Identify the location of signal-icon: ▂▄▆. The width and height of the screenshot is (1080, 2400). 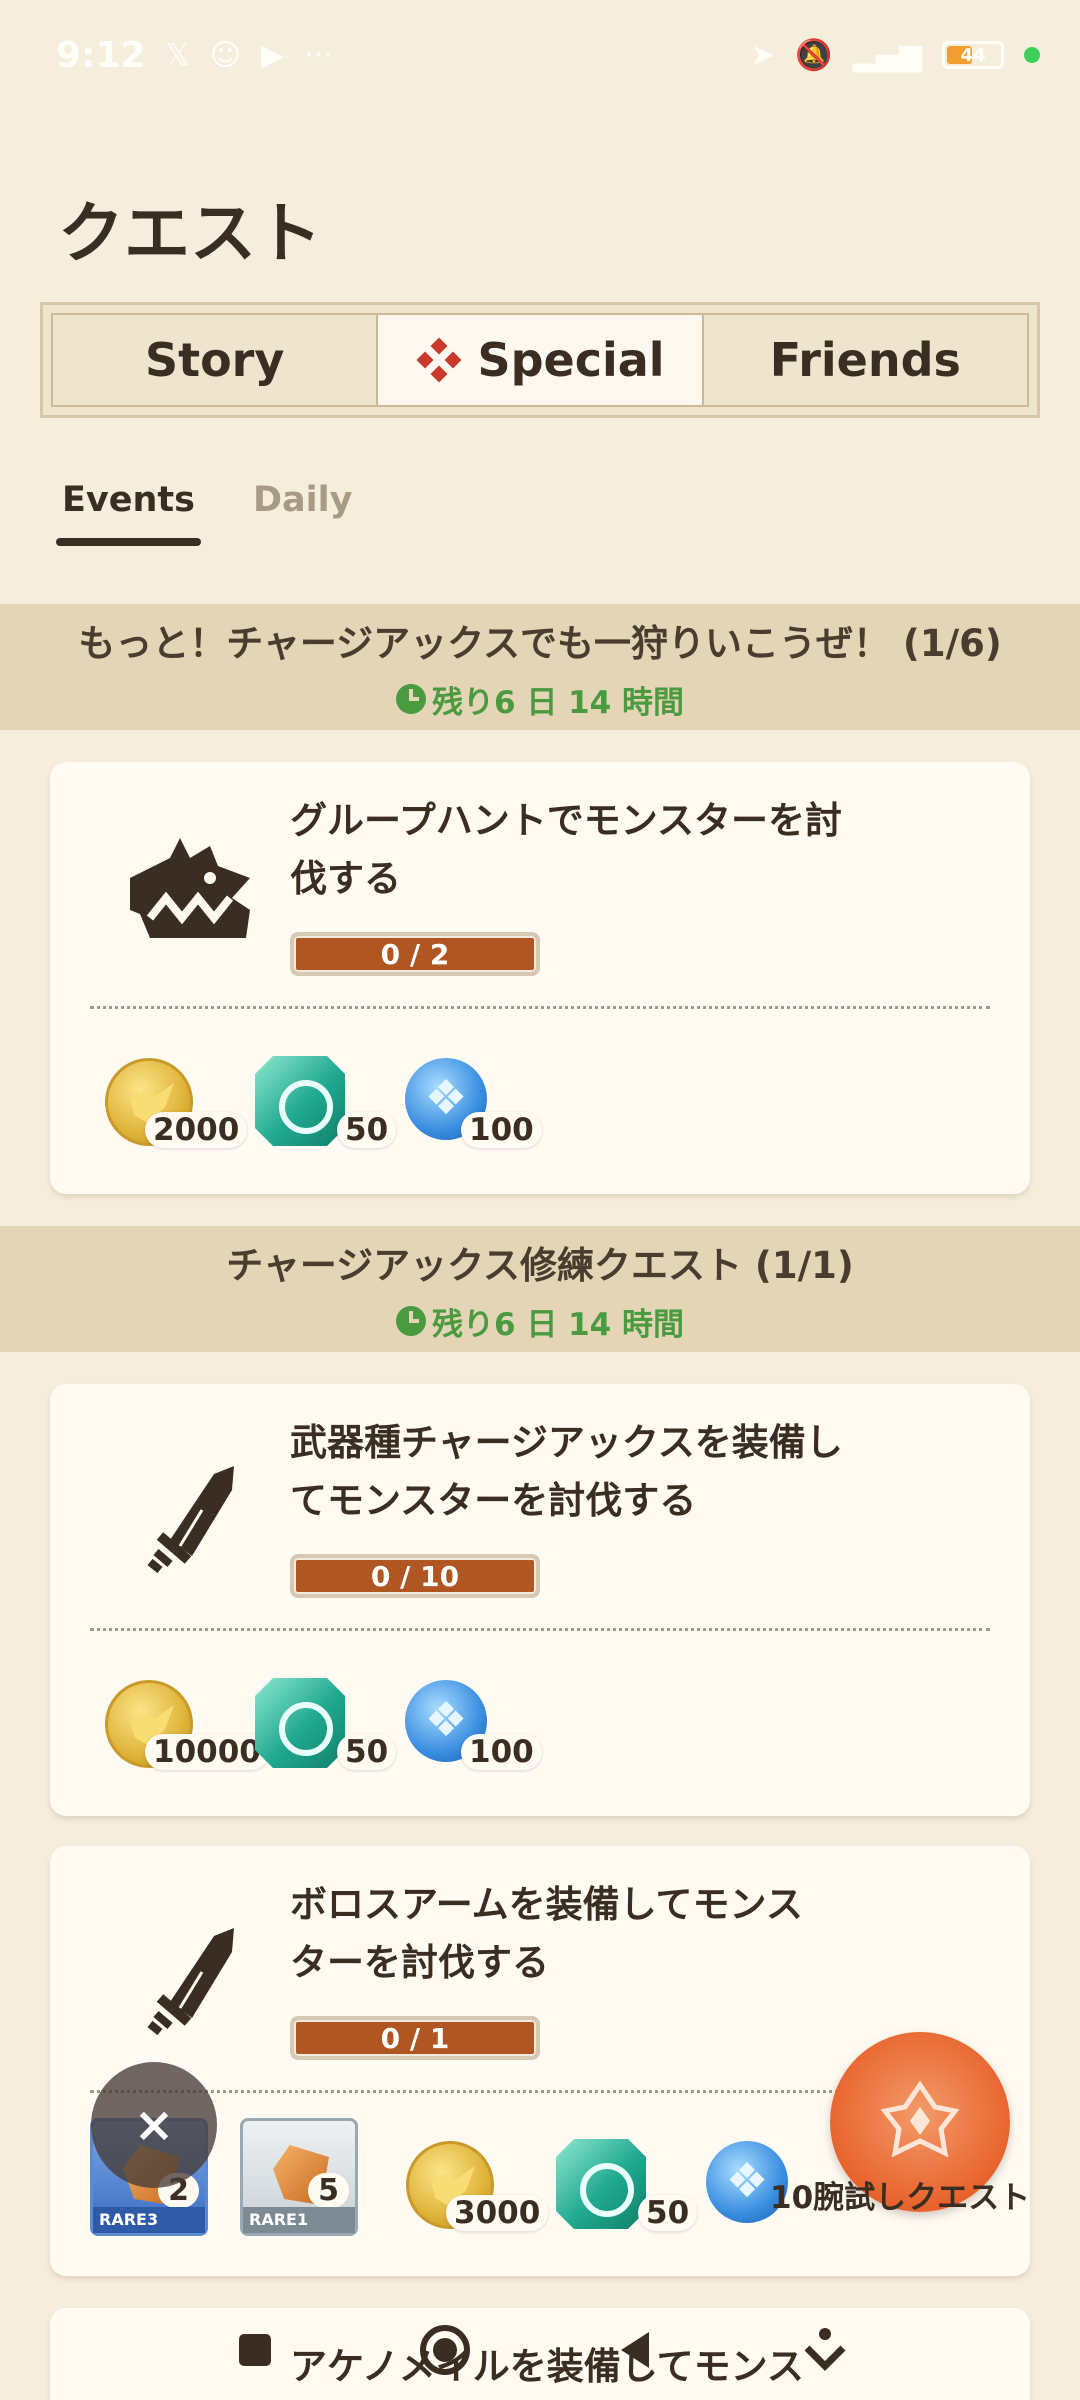
(887, 55).